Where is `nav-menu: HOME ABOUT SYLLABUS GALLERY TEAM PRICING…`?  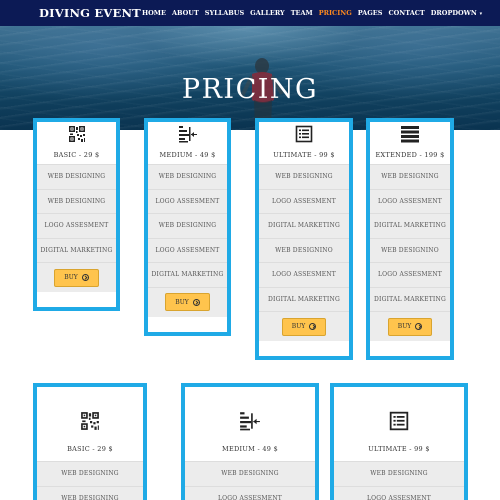
nav-menu: HOME ABOUT SYLLABUS GALLERY TEAM PRICING… is located at coordinates (315, 13).